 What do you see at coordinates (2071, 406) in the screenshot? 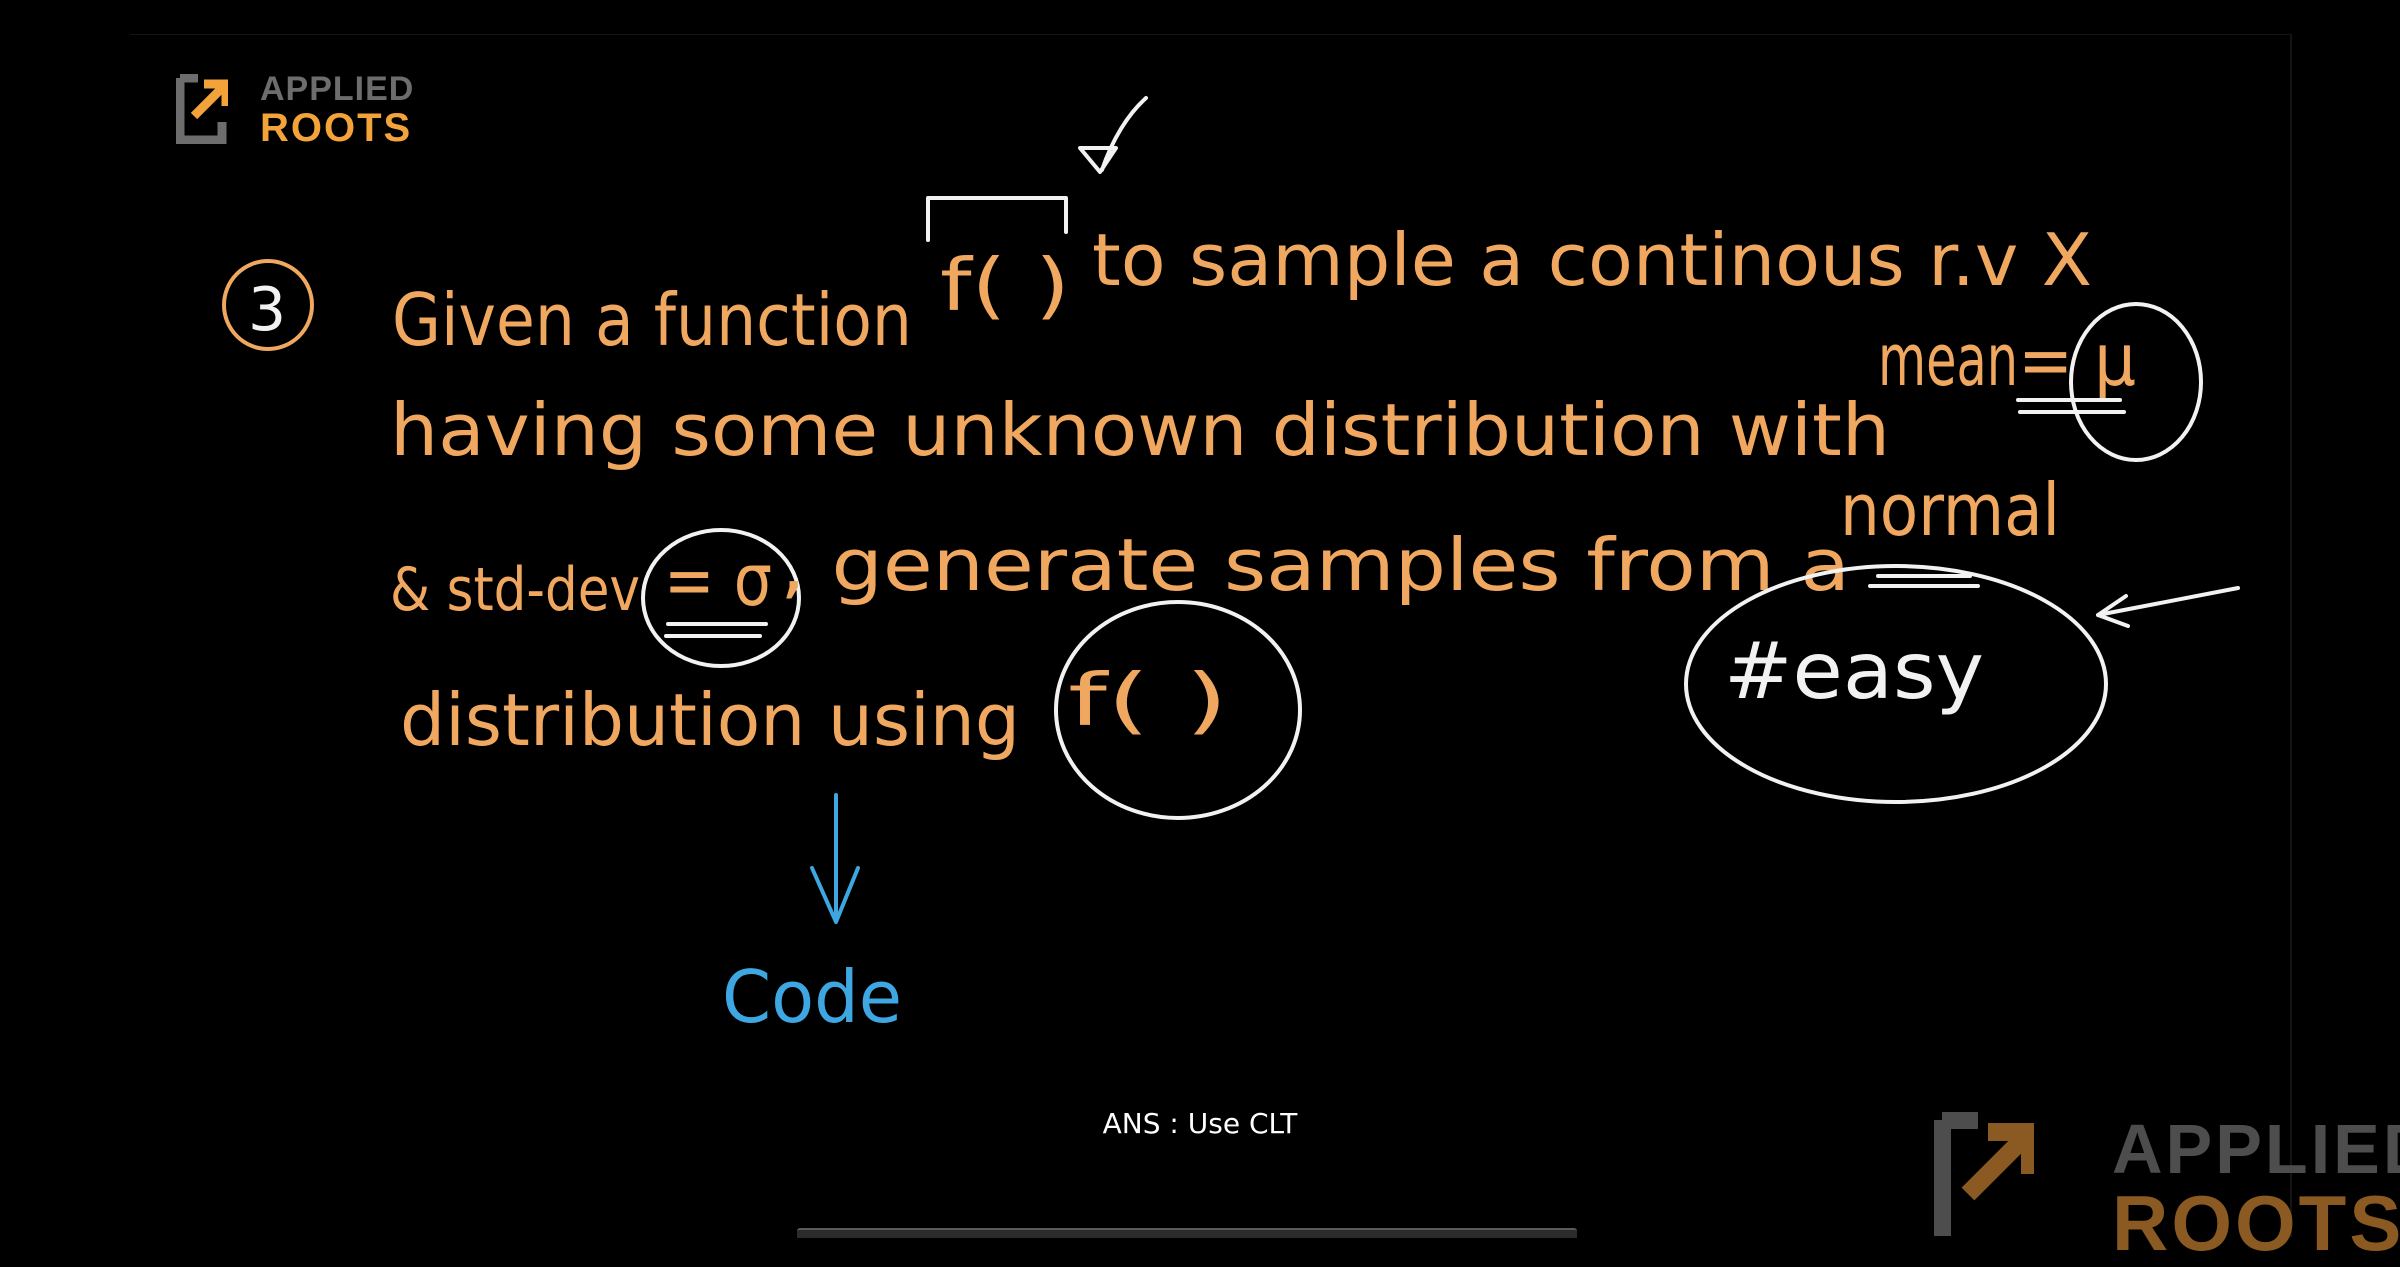
I see `underline-mu` at bounding box center [2071, 406].